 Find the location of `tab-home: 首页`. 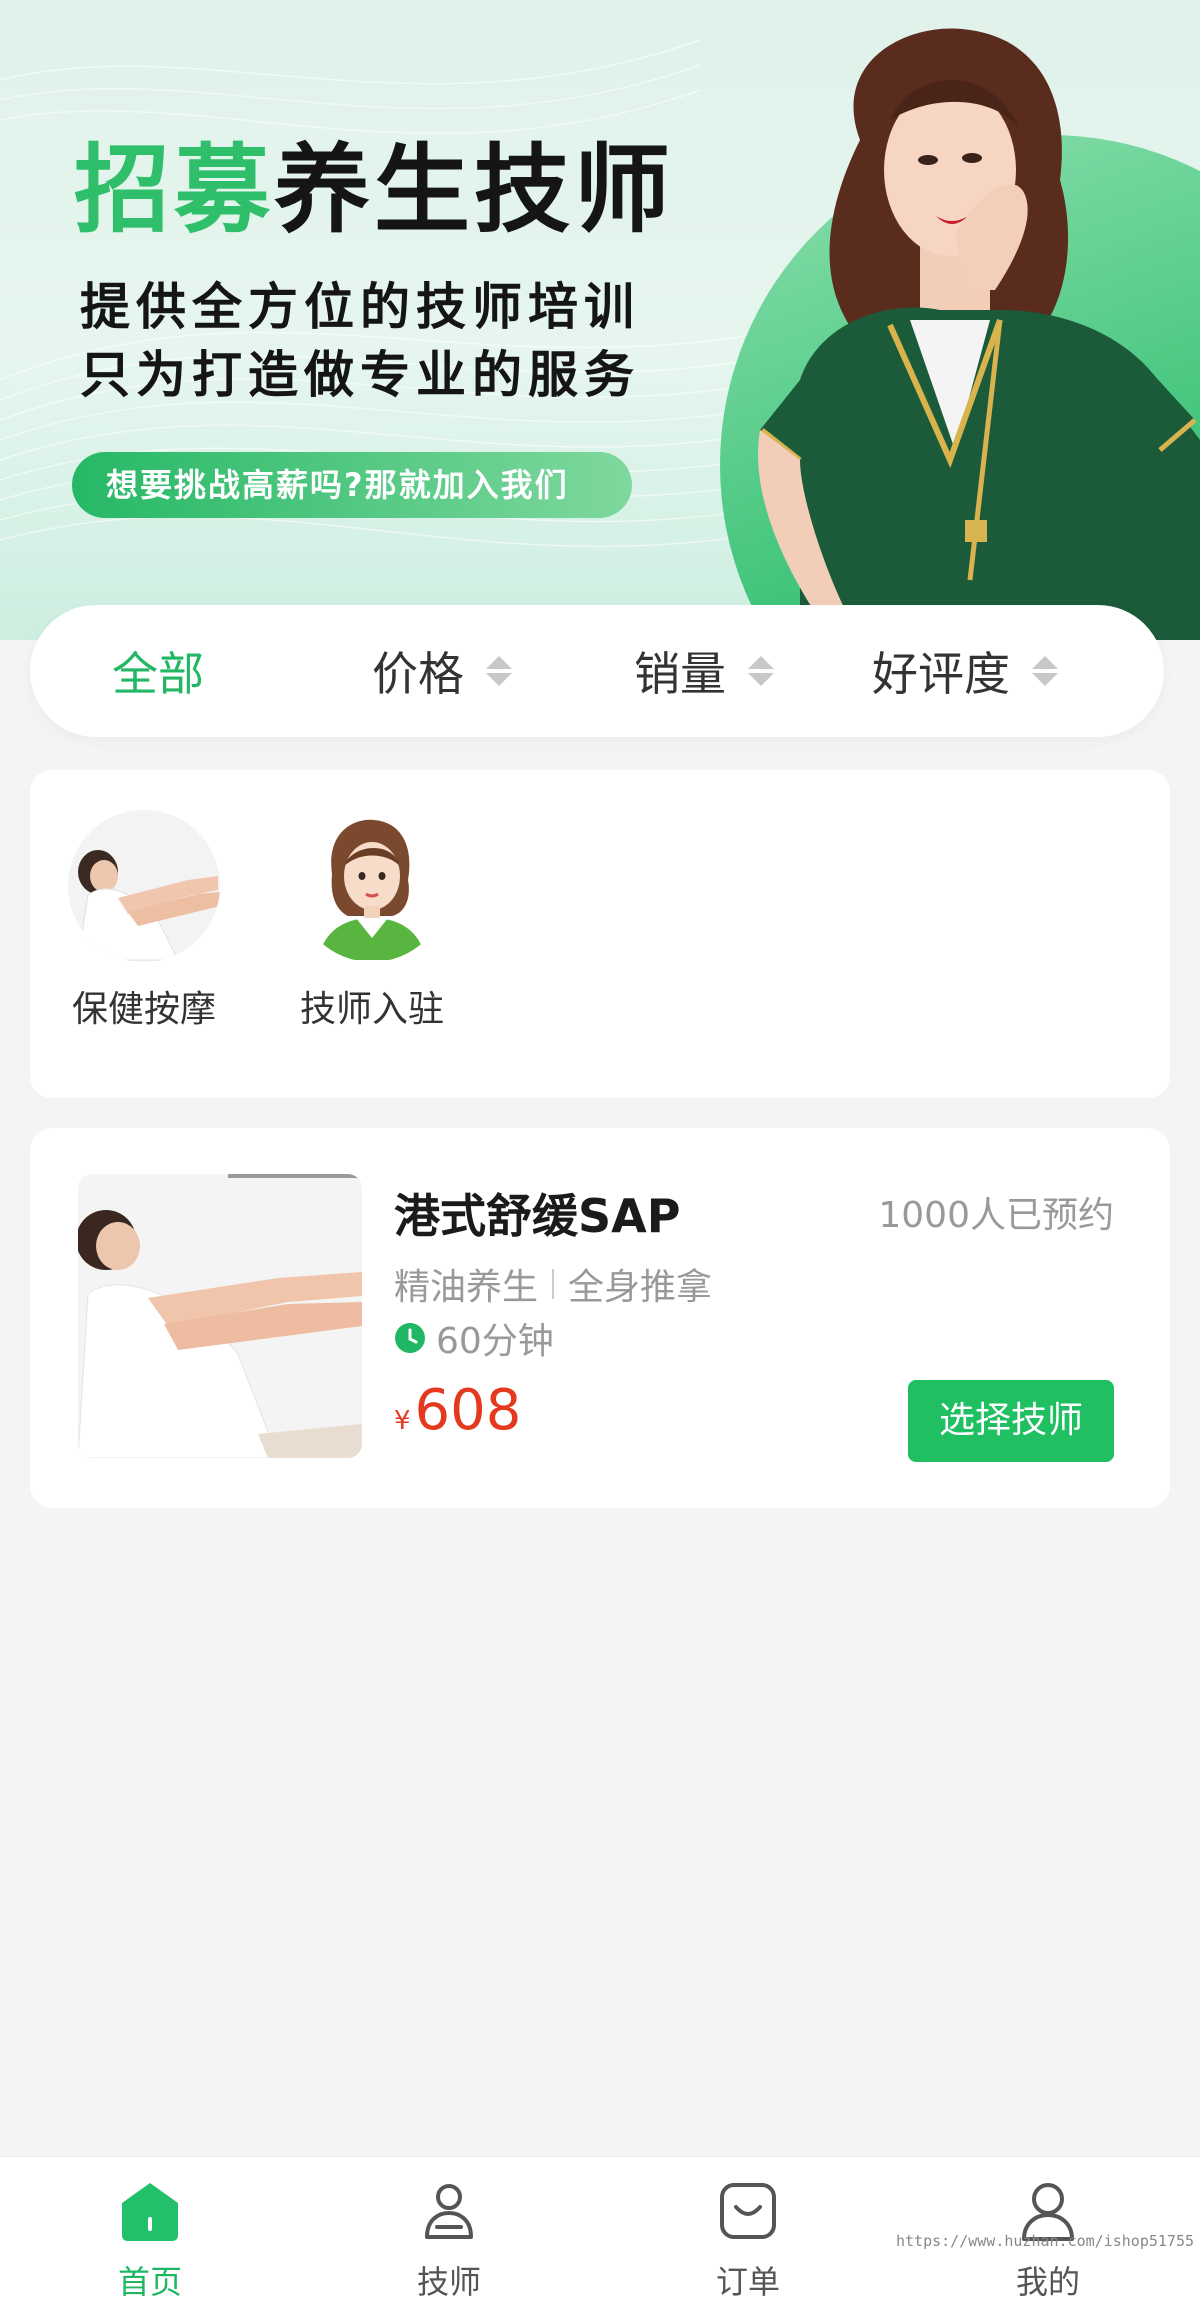

tab-home: 首页 is located at coordinates (150, 2241).